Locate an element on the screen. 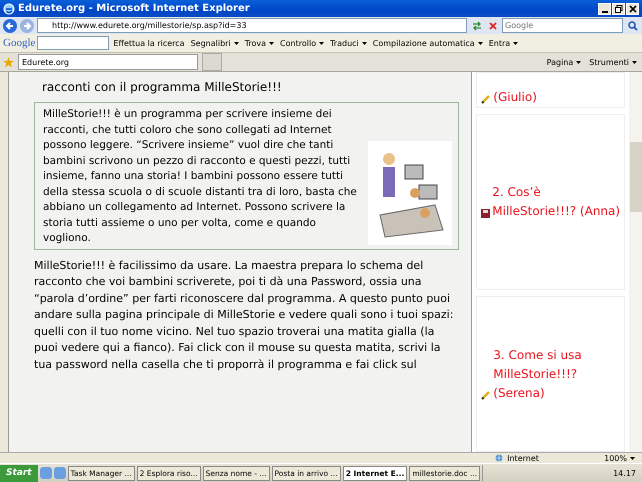 The height and width of the screenshot is (482, 642). search-icon is located at coordinates (633, 25).